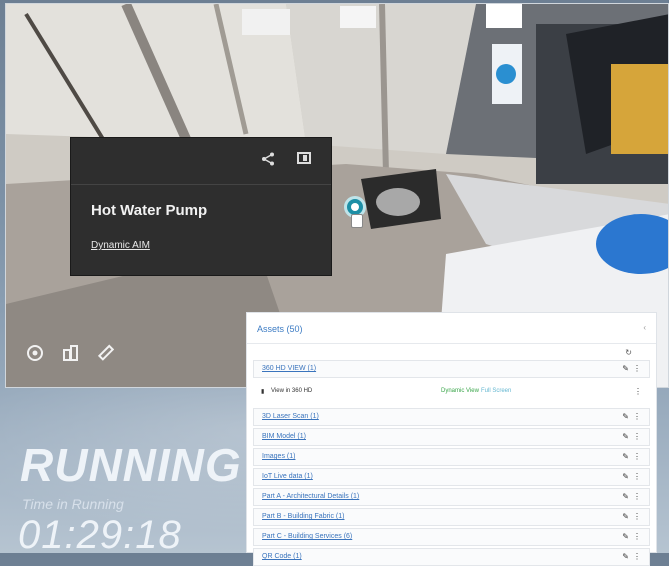  Describe the element at coordinates (35, 353) in the screenshot. I see `navigate-icon` at that location.